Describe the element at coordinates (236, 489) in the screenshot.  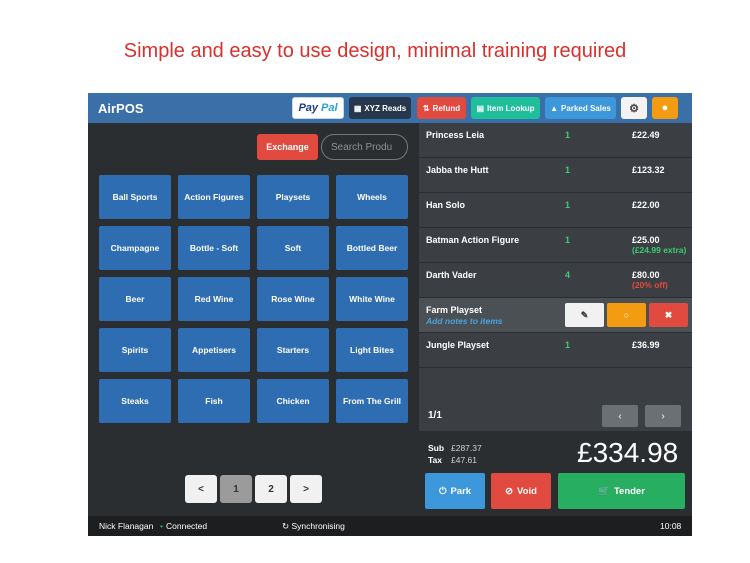
I see `page-1-button: 1` at that location.